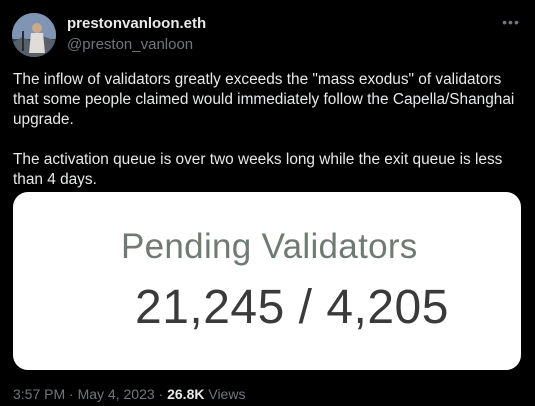 The image size is (535, 406). I want to click on display-name: prestonvanloon.eth, so click(136, 24).